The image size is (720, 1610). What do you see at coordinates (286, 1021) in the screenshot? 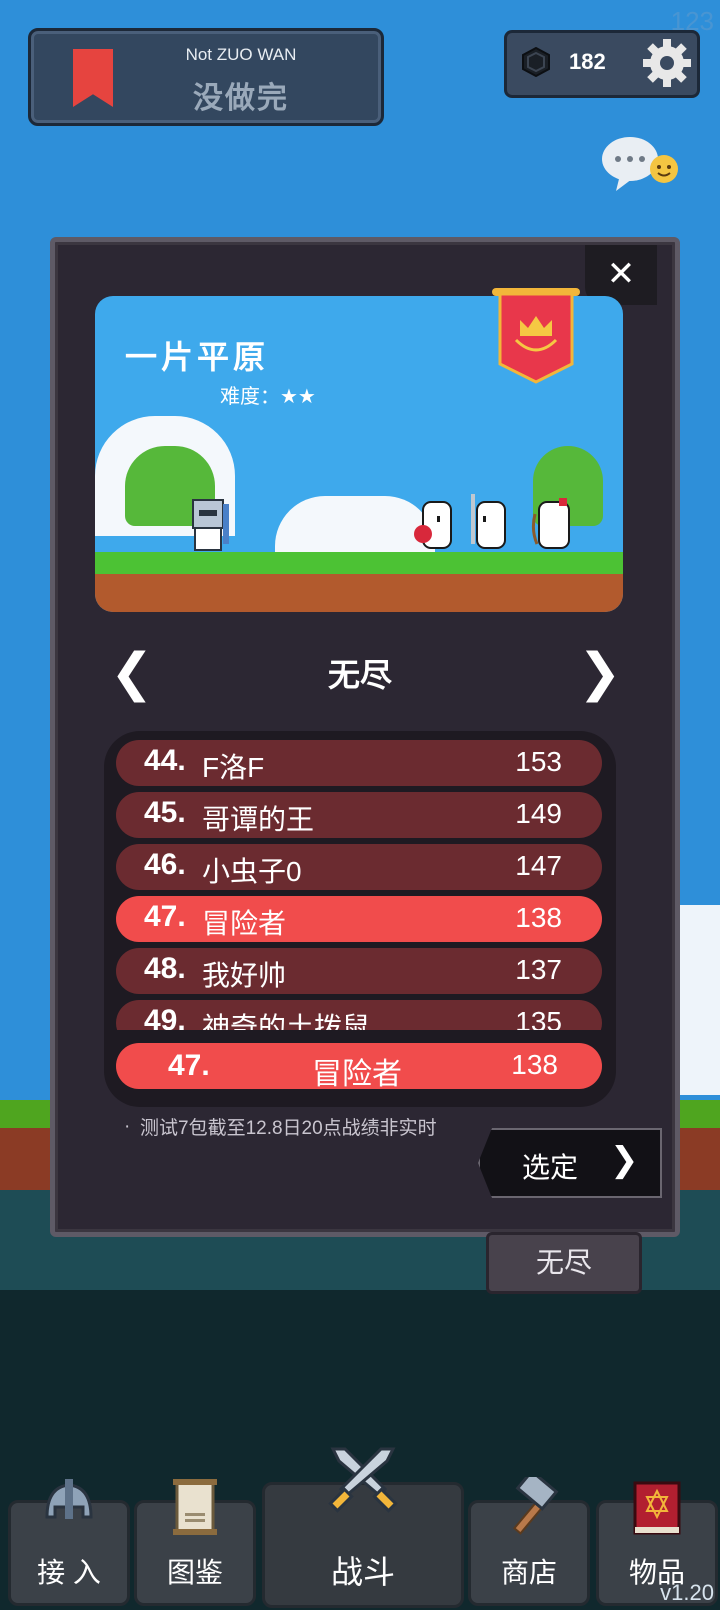
I see `row-name: 神奇的土拨鼠` at bounding box center [286, 1021].